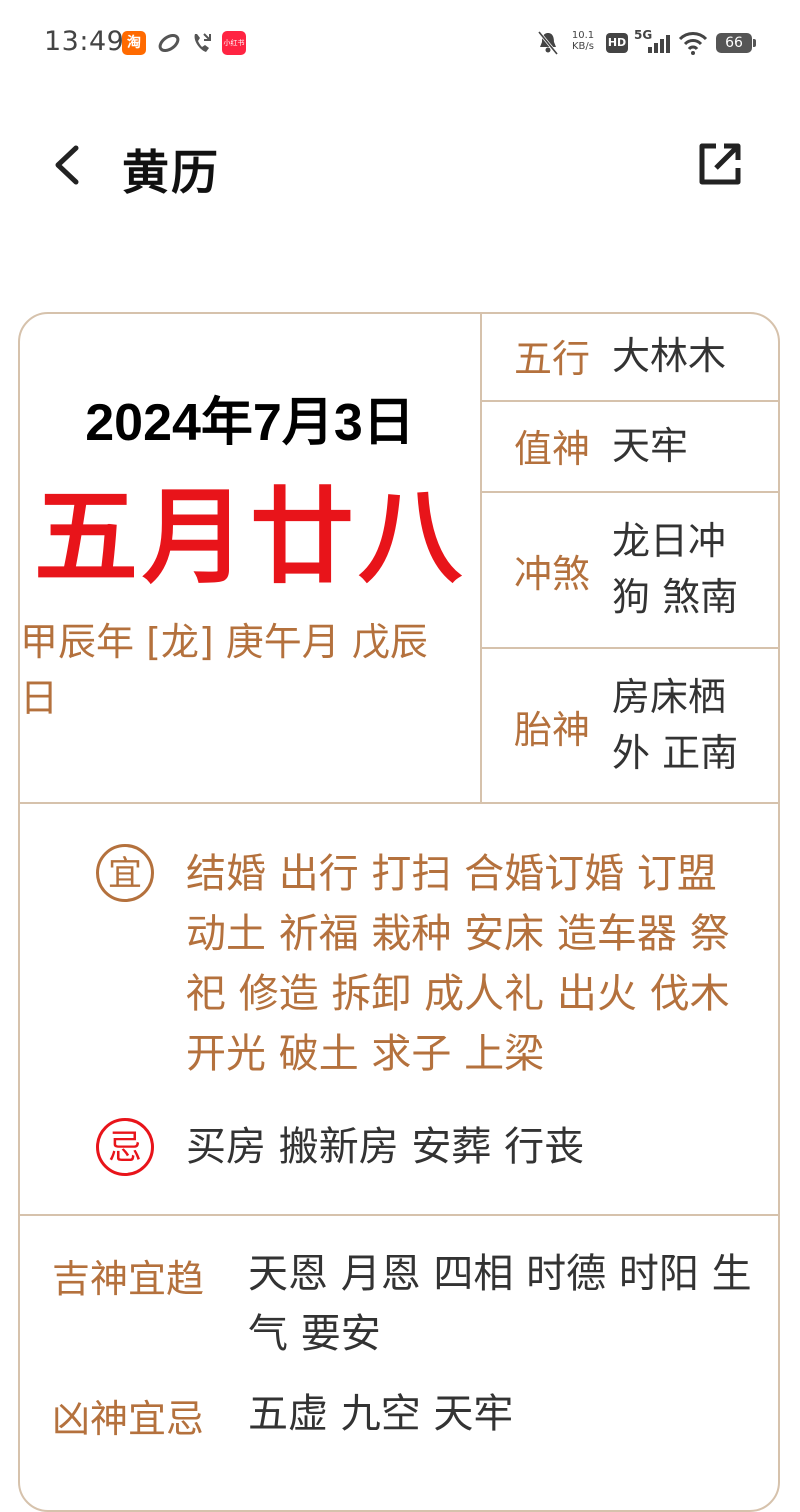 Image resolution: width=800 pixels, height=1512 pixels. What do you see at coordinates (169, 43) in the screenshot?
I see `app-leaf-icon` at bounding box center [169, 43].